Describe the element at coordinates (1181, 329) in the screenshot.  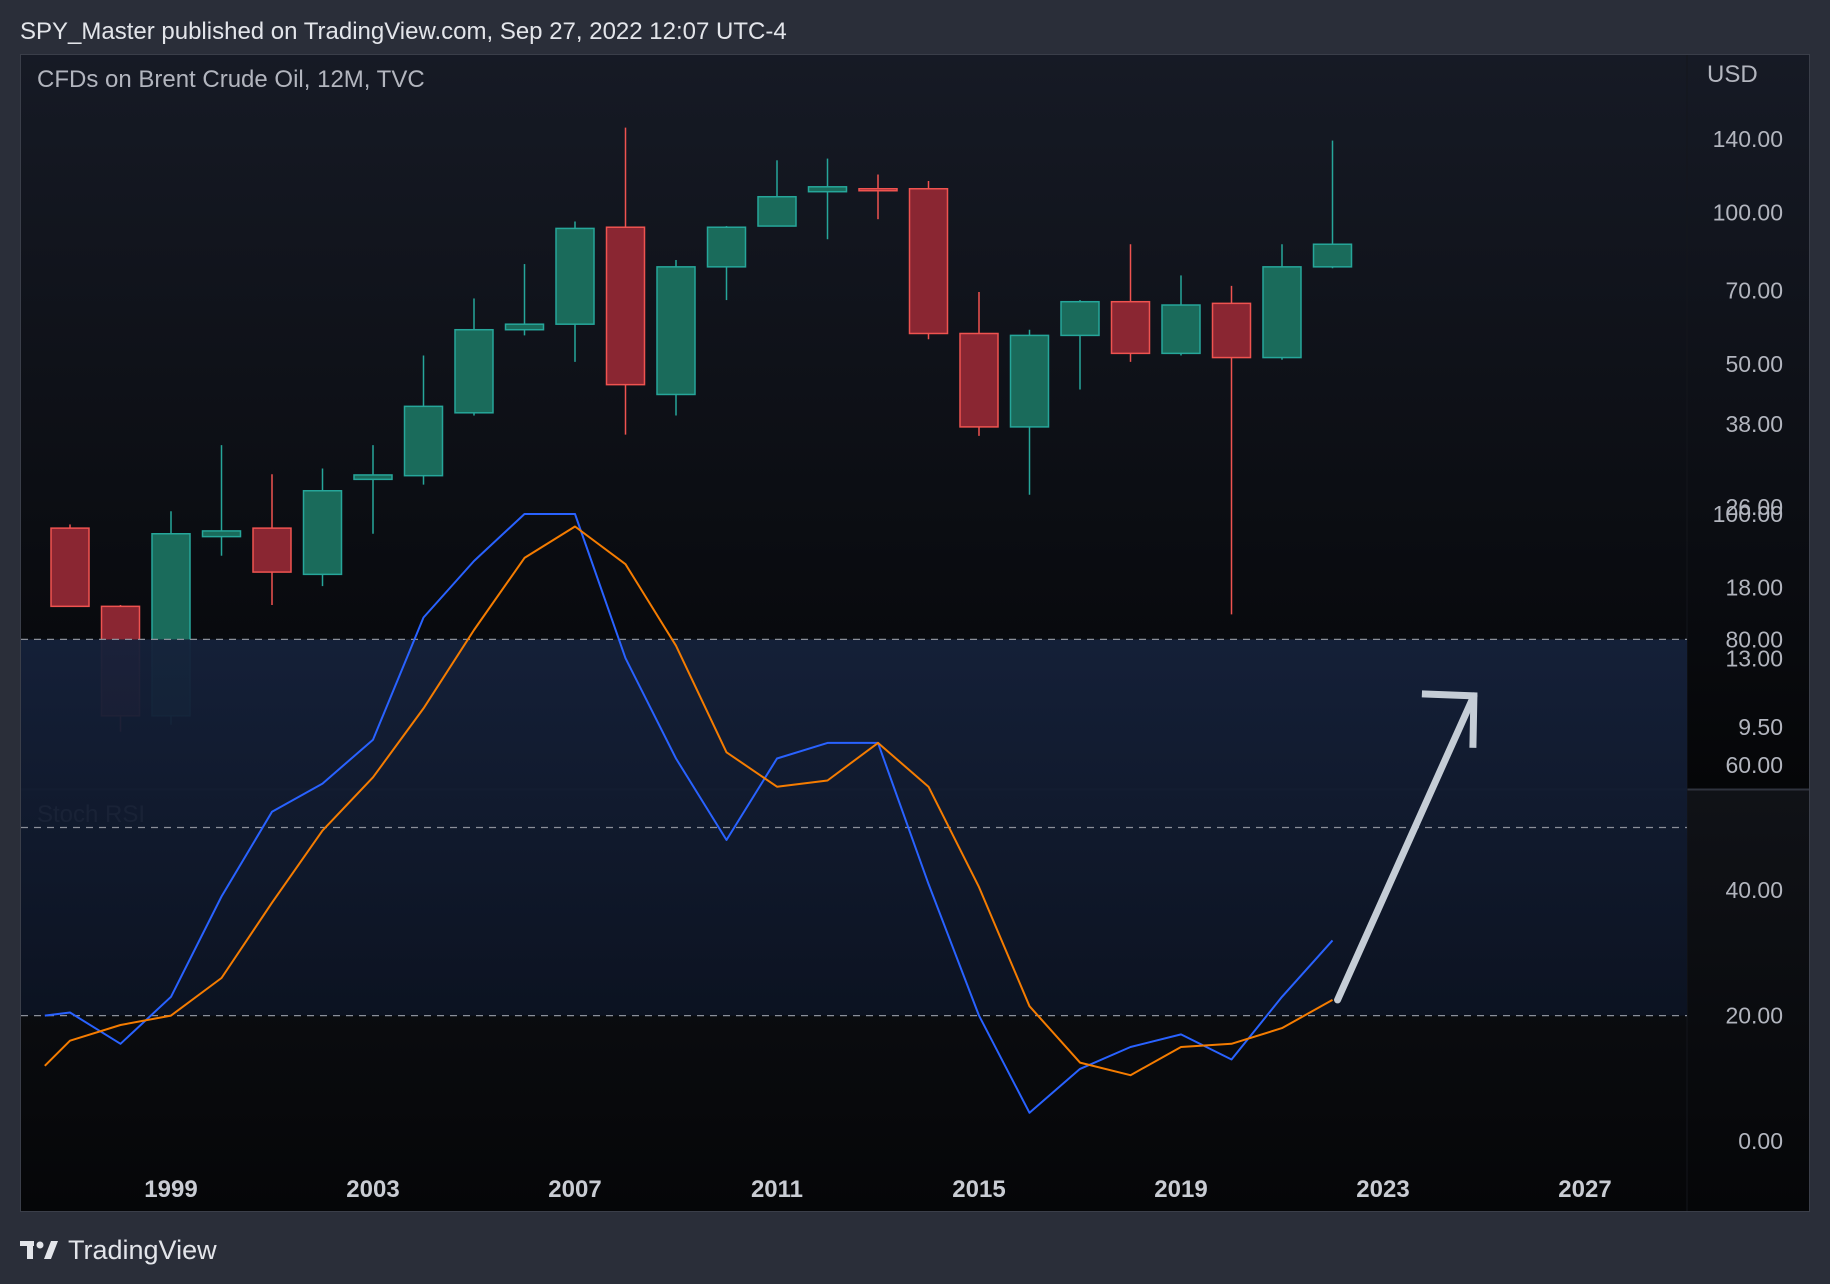
I see `candle-body-2019` at that location.